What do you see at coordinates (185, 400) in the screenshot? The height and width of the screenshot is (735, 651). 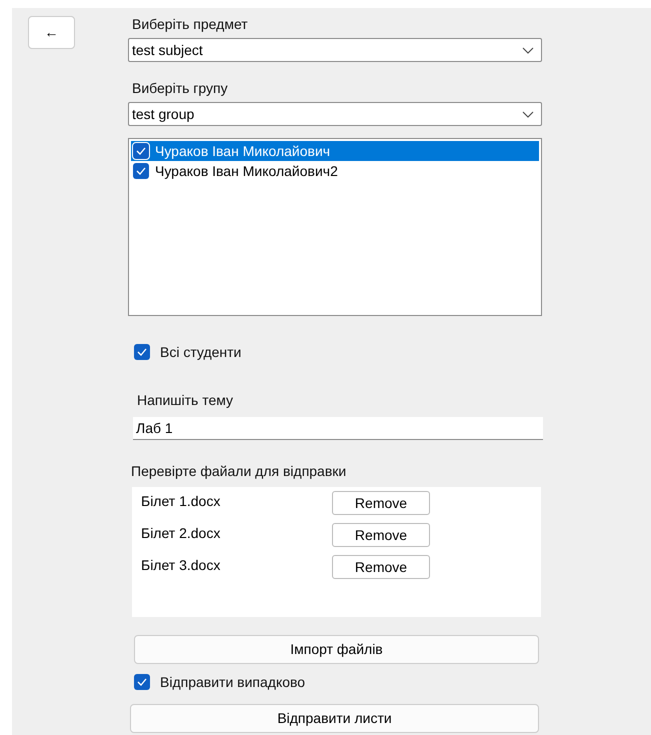 I see `field-label: Напишіть тему` at bounding box center [185, 400].